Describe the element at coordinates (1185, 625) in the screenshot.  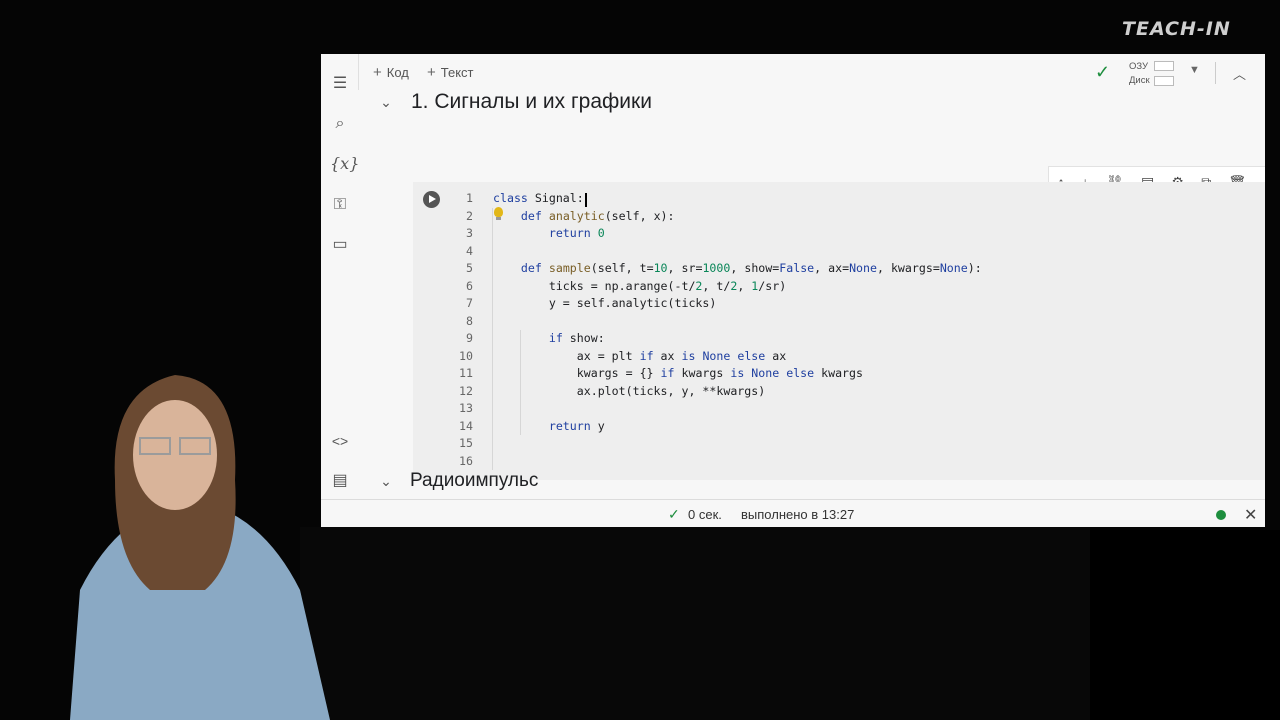
I see `video-background-corner` at that location.